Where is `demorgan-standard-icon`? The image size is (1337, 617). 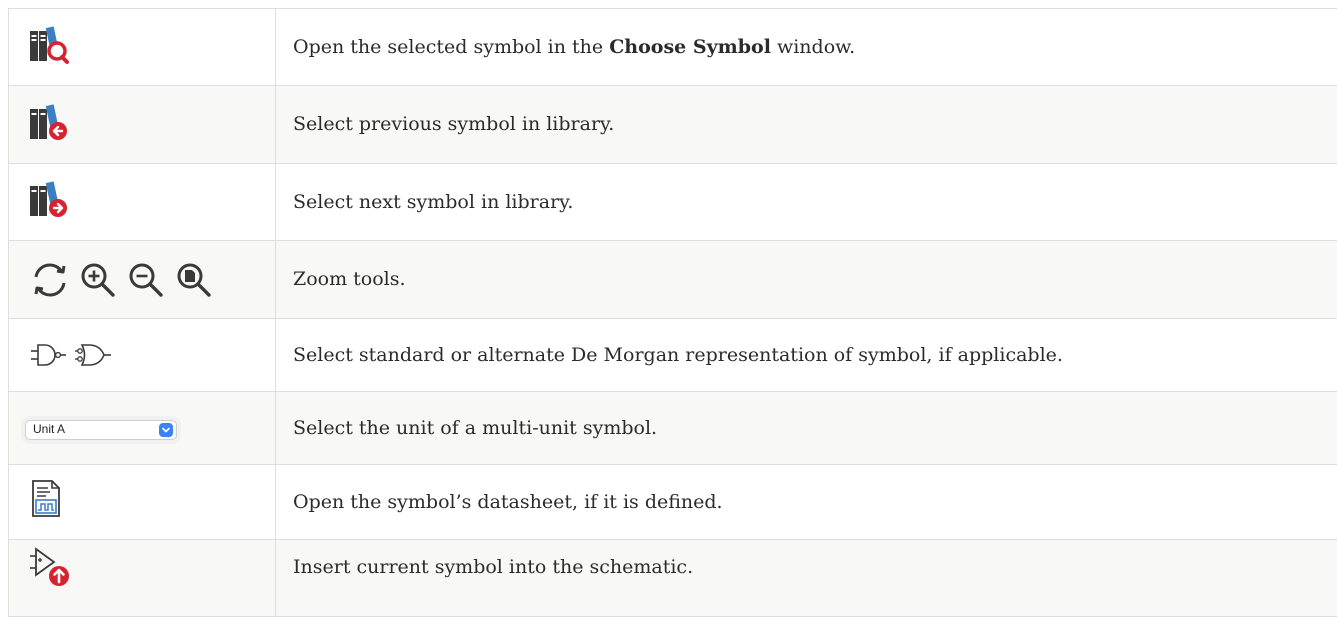 demorgan-standard-icon is located at coordinates (49, 355).